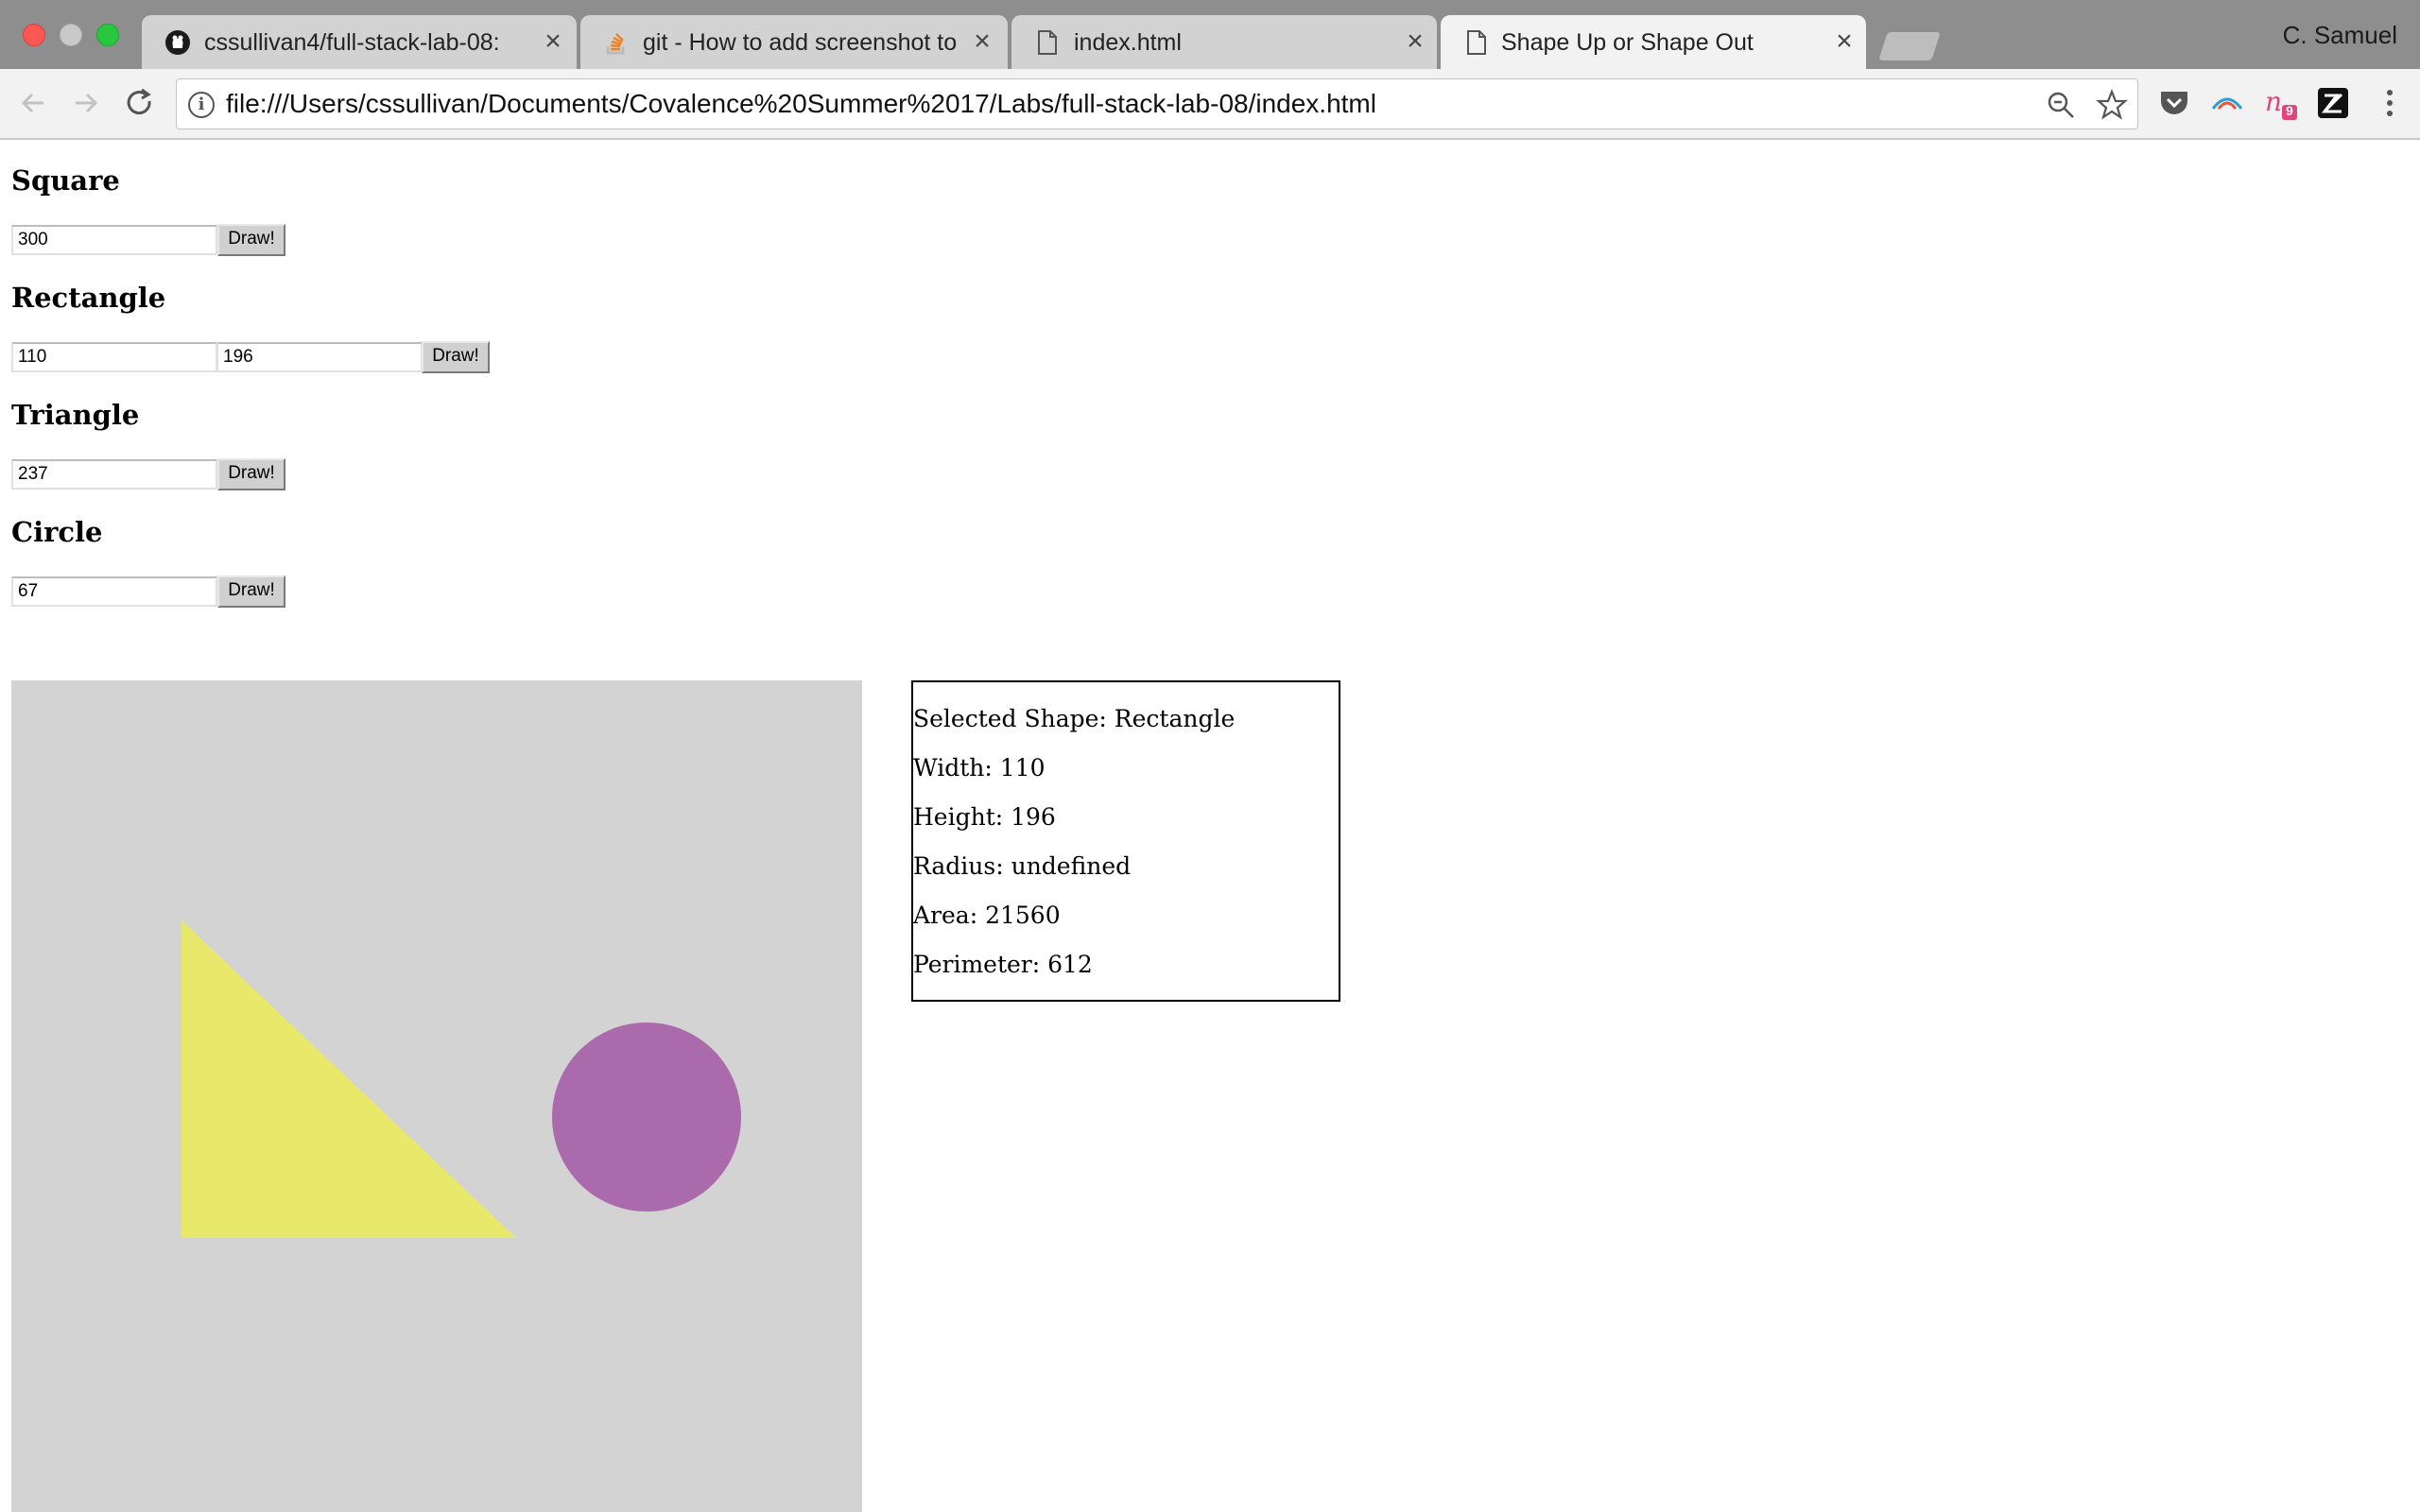 The height and width of the screenshot is (1512, 2420). I want to click on svg-text: n, so click(2273, 101).